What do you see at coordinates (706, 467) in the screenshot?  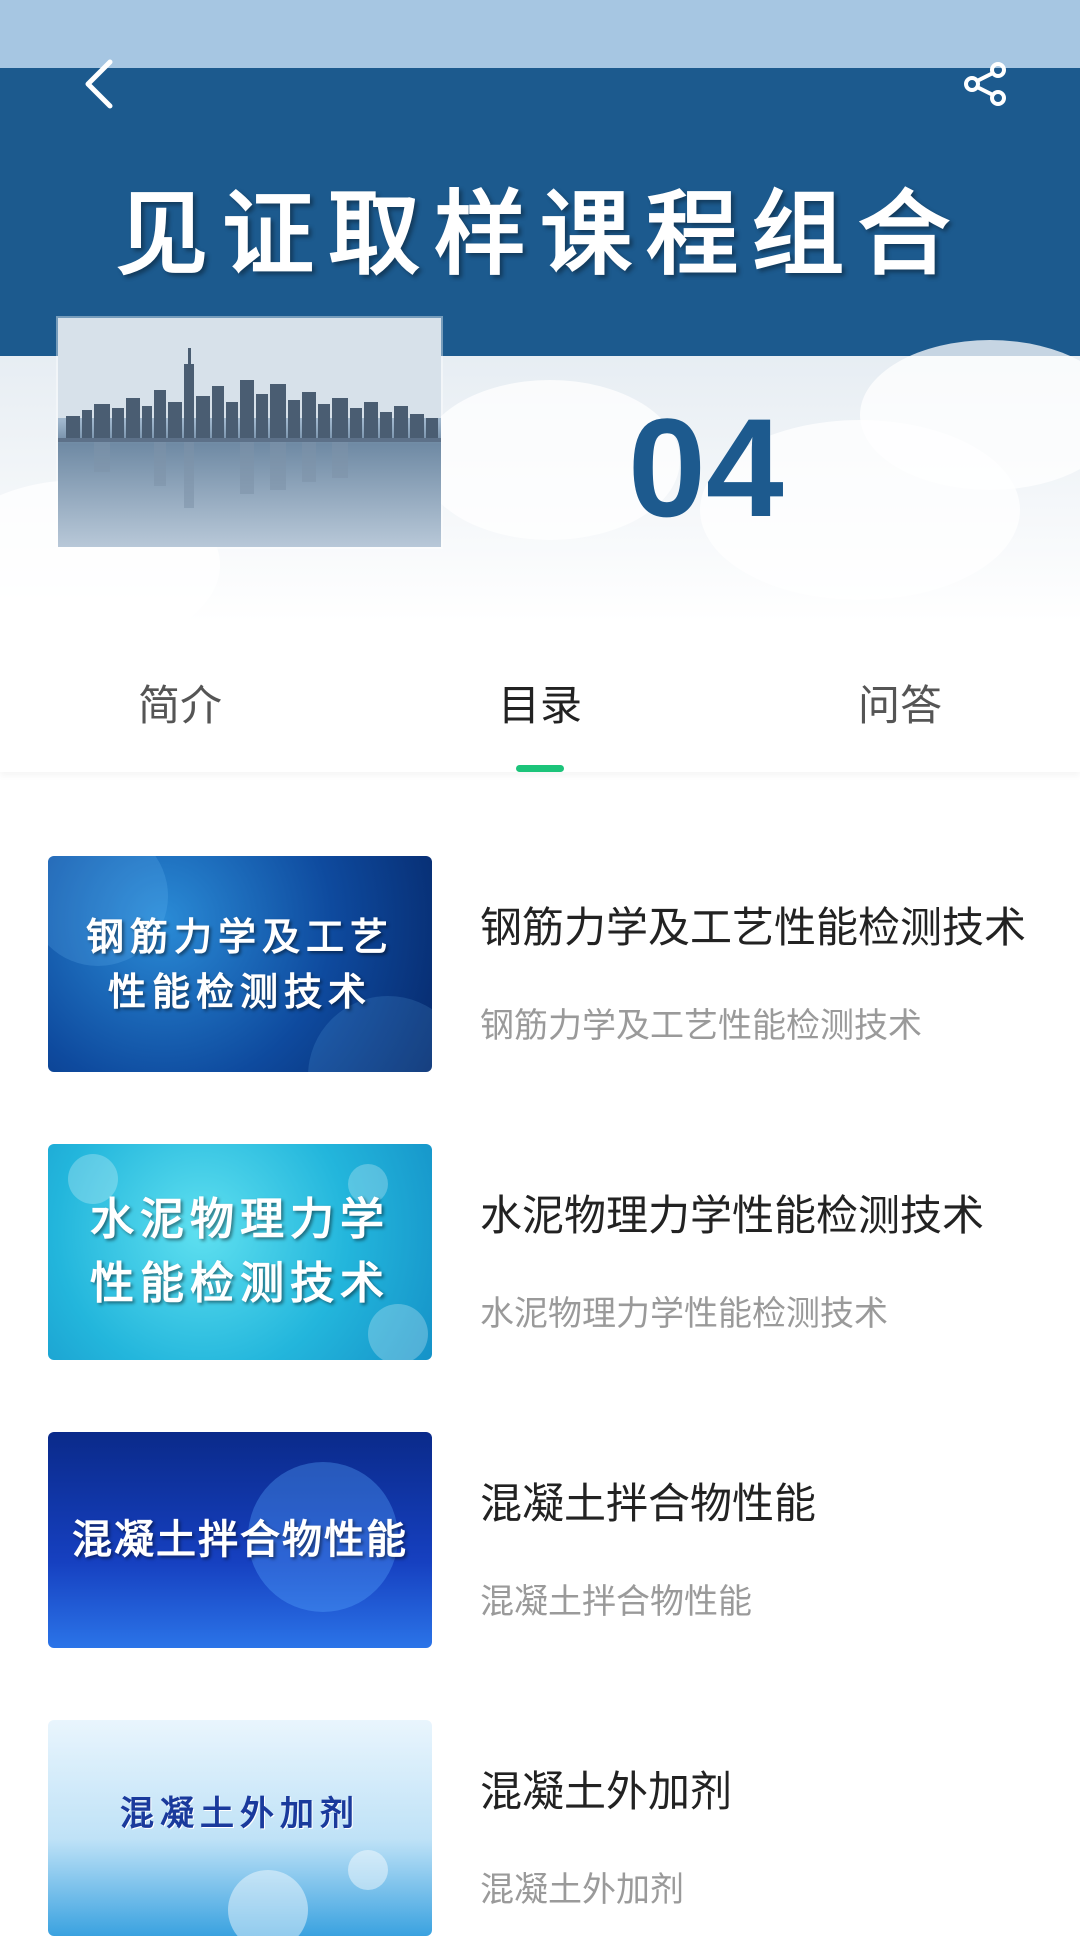 I see `course-number: 04` at bounding box center [706, 467].